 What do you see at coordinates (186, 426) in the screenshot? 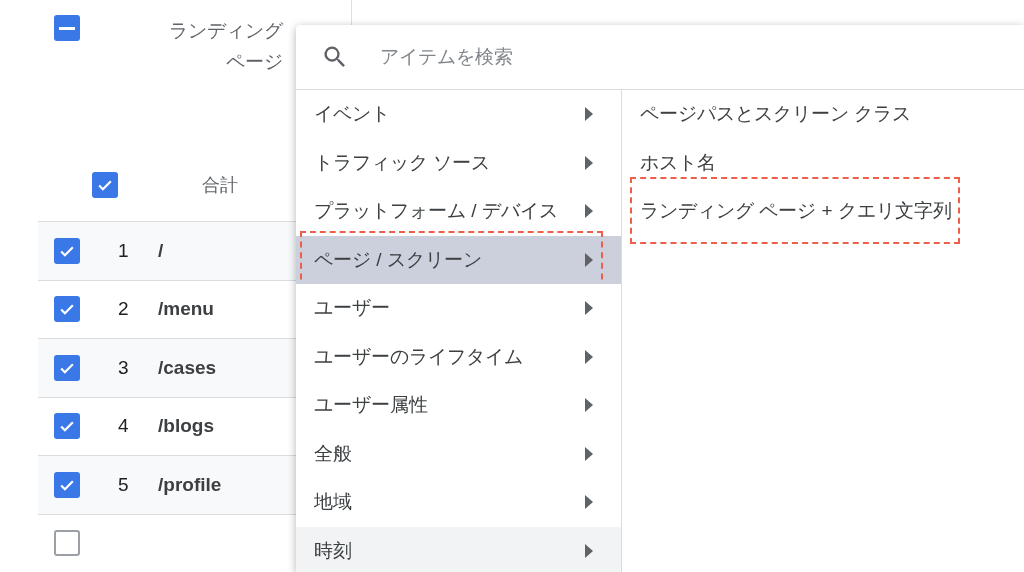
I see `page-path: /blogs` at bounding box center [186, 426].